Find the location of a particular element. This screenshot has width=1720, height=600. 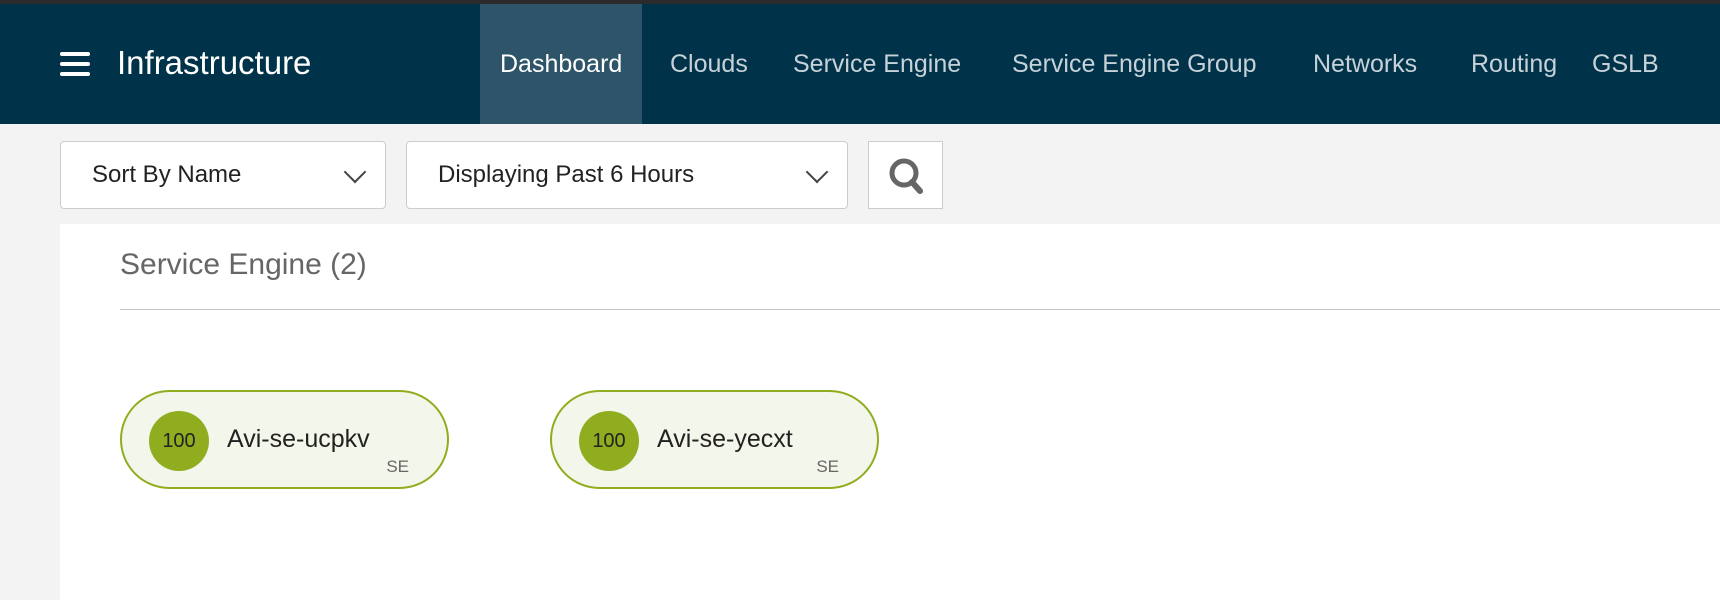

sort-value: Sort By Name is located at coordinates (167, 174).